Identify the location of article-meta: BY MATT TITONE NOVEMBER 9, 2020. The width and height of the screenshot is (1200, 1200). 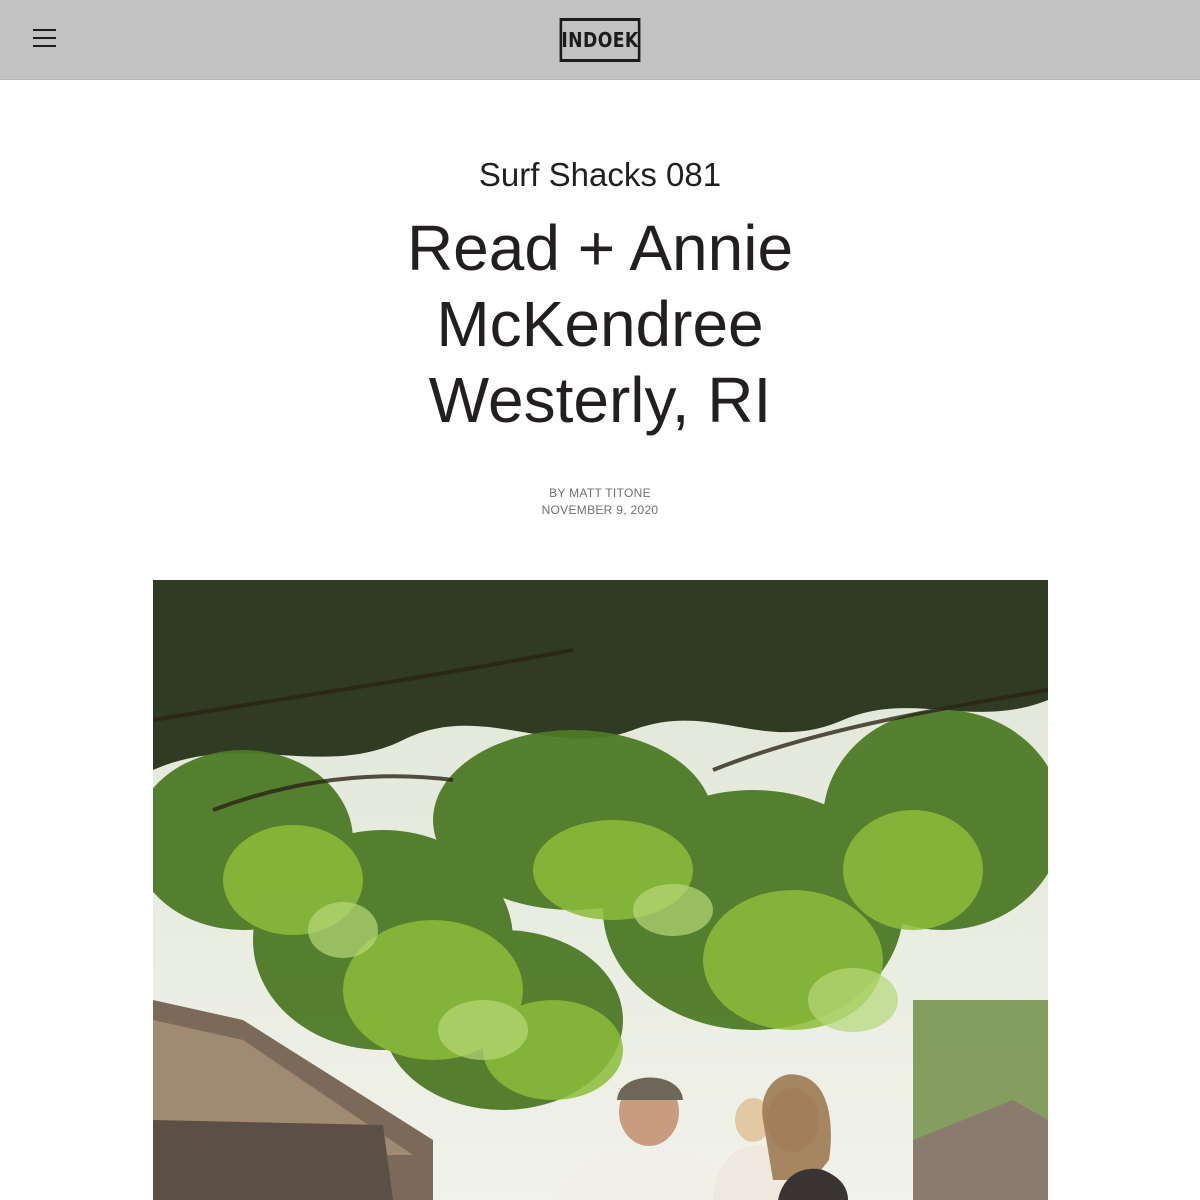
(600, 502).